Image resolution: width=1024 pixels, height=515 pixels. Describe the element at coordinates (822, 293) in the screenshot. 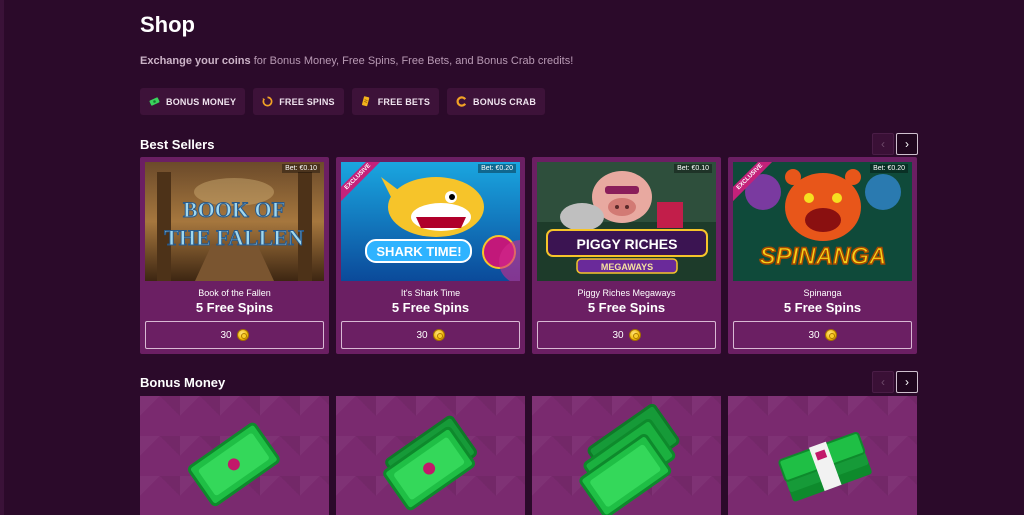

I see `game-name: Spinanga` at that location.